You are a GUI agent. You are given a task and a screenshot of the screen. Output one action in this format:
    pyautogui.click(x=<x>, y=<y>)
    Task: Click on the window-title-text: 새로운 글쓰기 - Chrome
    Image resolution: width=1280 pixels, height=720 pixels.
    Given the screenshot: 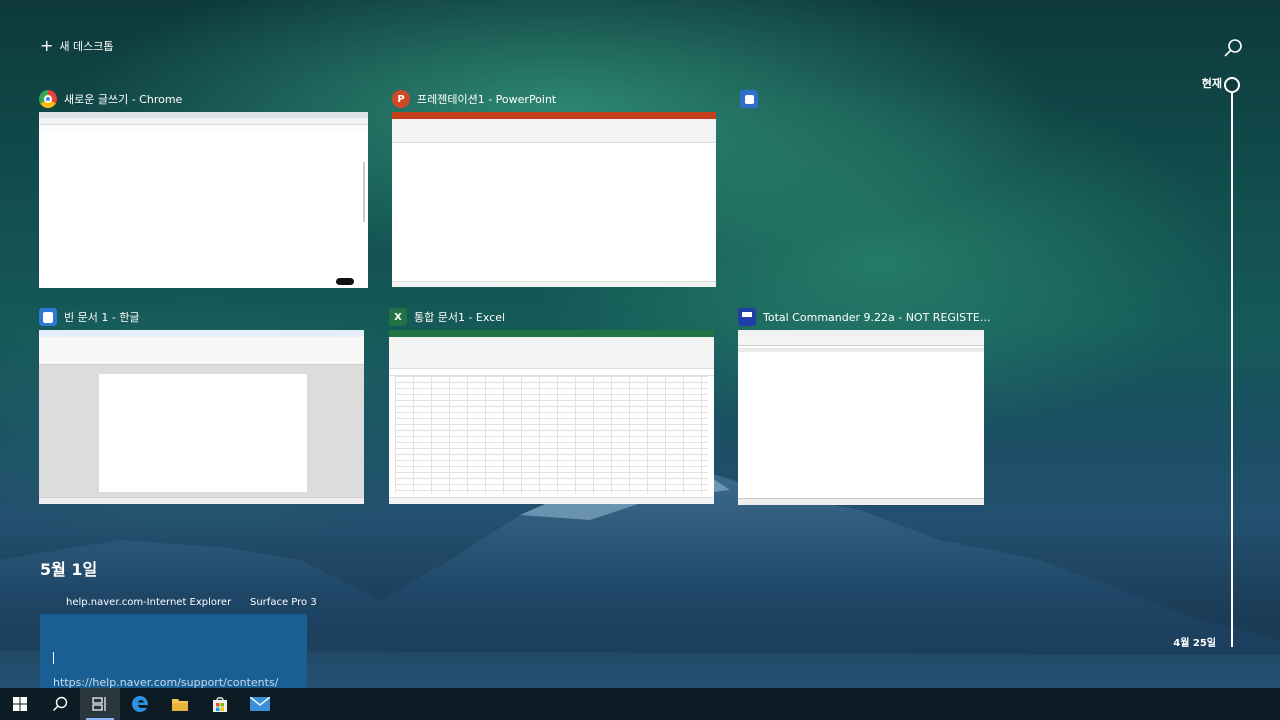 What is the action you would take?
    pyautogui.click(x=123, y=99)
    